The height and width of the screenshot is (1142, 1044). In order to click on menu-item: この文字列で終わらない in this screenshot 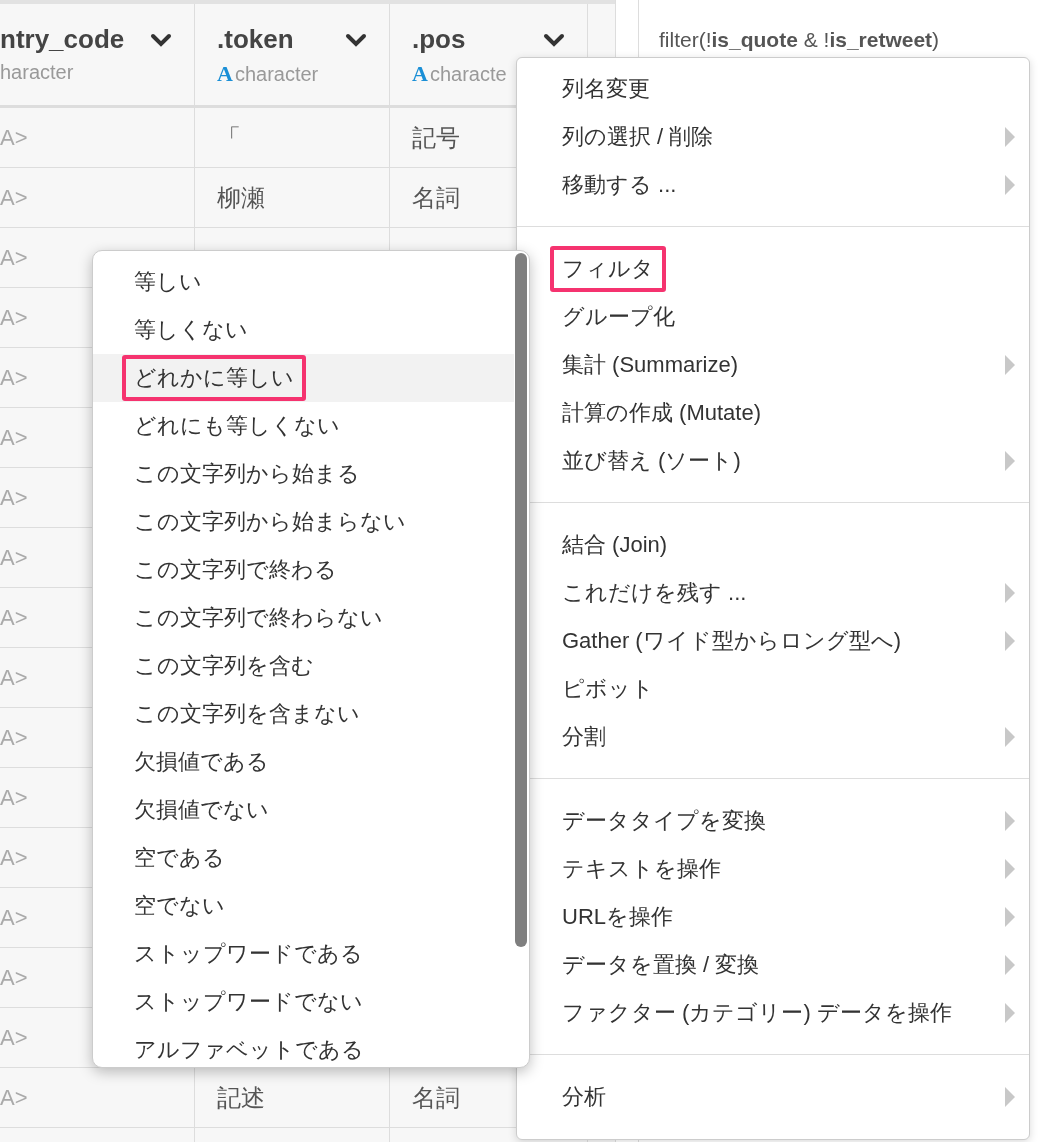, I will do `click(303, 618)`.